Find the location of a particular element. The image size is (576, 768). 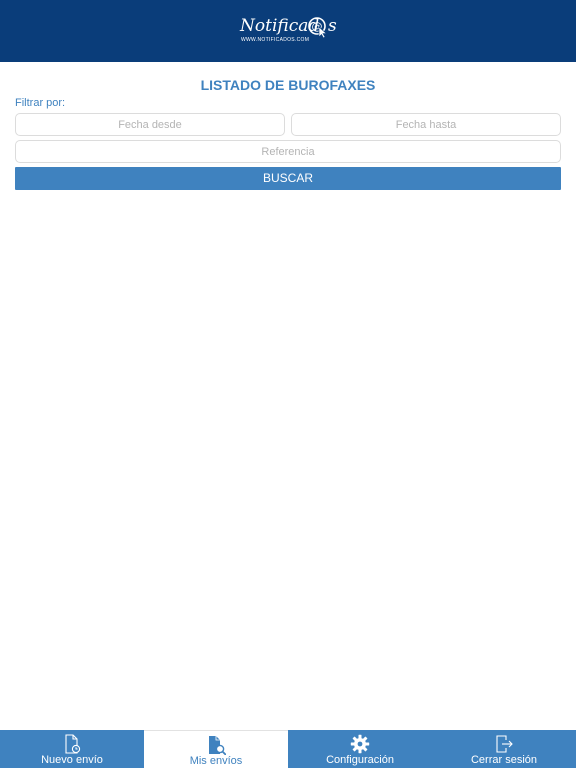

notificados-logo: Notificad @ s WWW.NOTIFICADOS.COM is located at coordinates (290, 31).